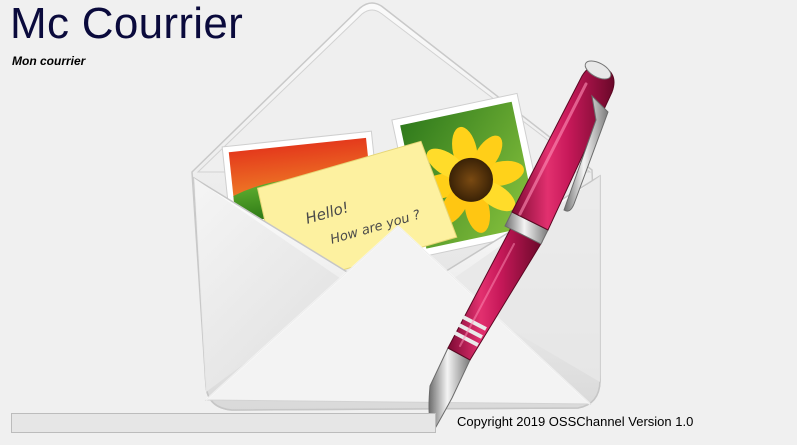 This screenshot has width=797, height=445. I want to click on loading-progress-bar, so click(223, 423).